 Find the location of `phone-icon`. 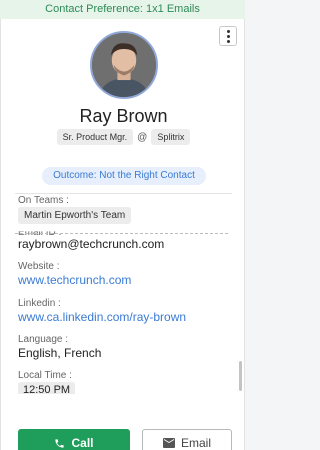

phone-icon is located at coordinates (60, 443).